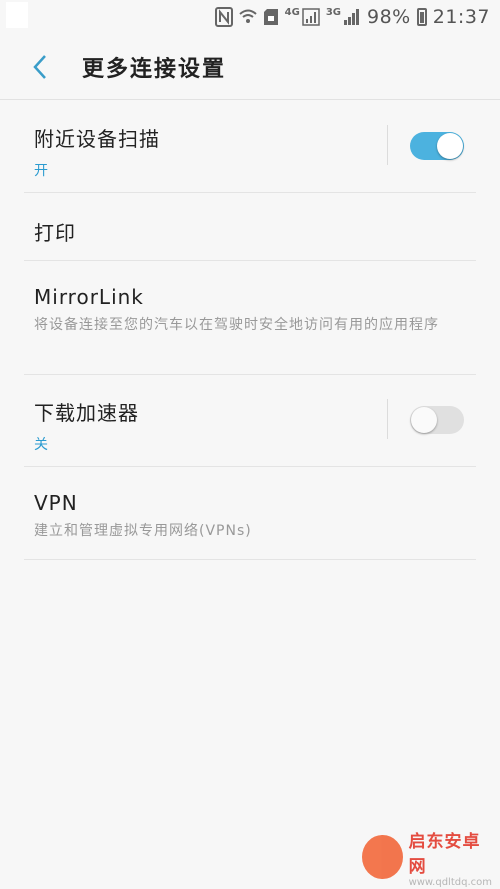  What do you see at coordinates (250, 421) in the screenshot?
I see `list-item-download-booster: 下载加速器 关` at bounding box center [250, 421].